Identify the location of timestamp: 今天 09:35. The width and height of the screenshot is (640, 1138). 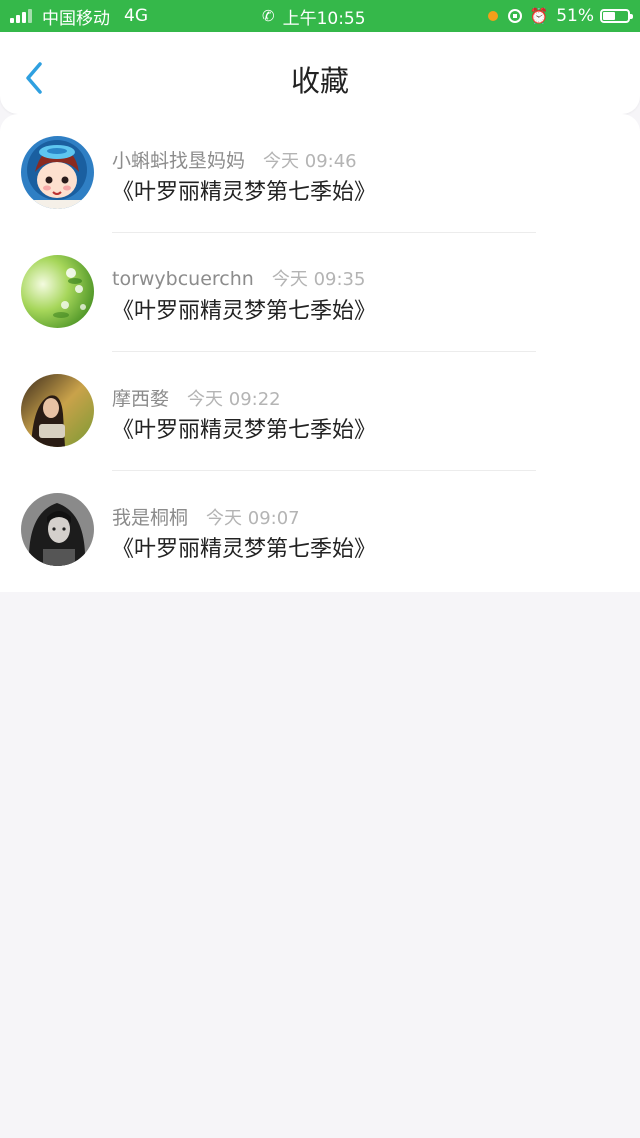
(318, 279).